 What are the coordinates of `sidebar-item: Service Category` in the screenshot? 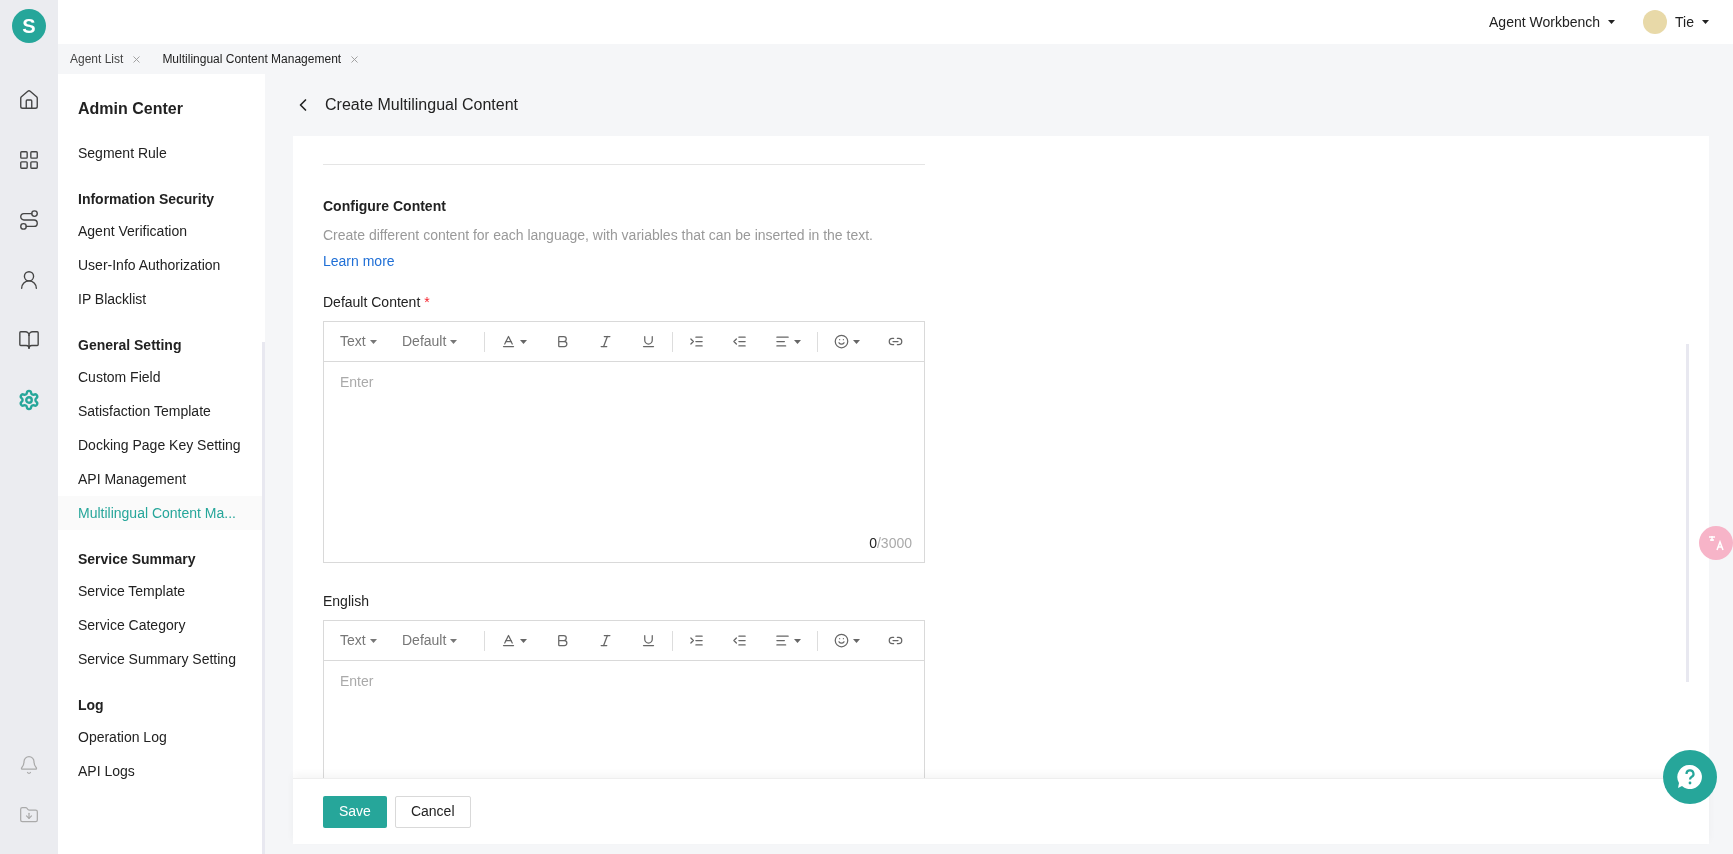 It's located at (161, 625).